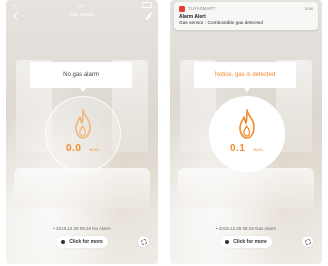  What do you see at coordinates (221, 23) in the screenshot?
I see `notification-body: Gas sensor : Combustible gas detected` at bounding box center [221, 23].